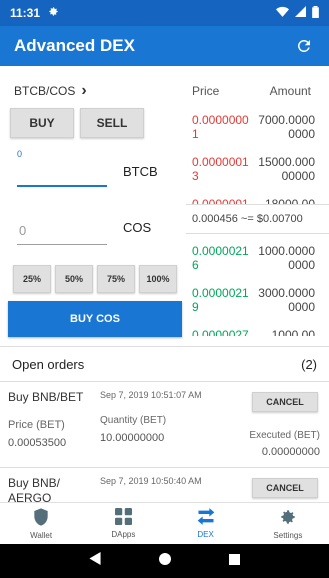 Image resolution: width=329 pixels, height=578 pixels. What do you see at coordinates (48, 364) in the screenshot?
I see `open-orders-title: Open orders` at bounding box center [48, 364].